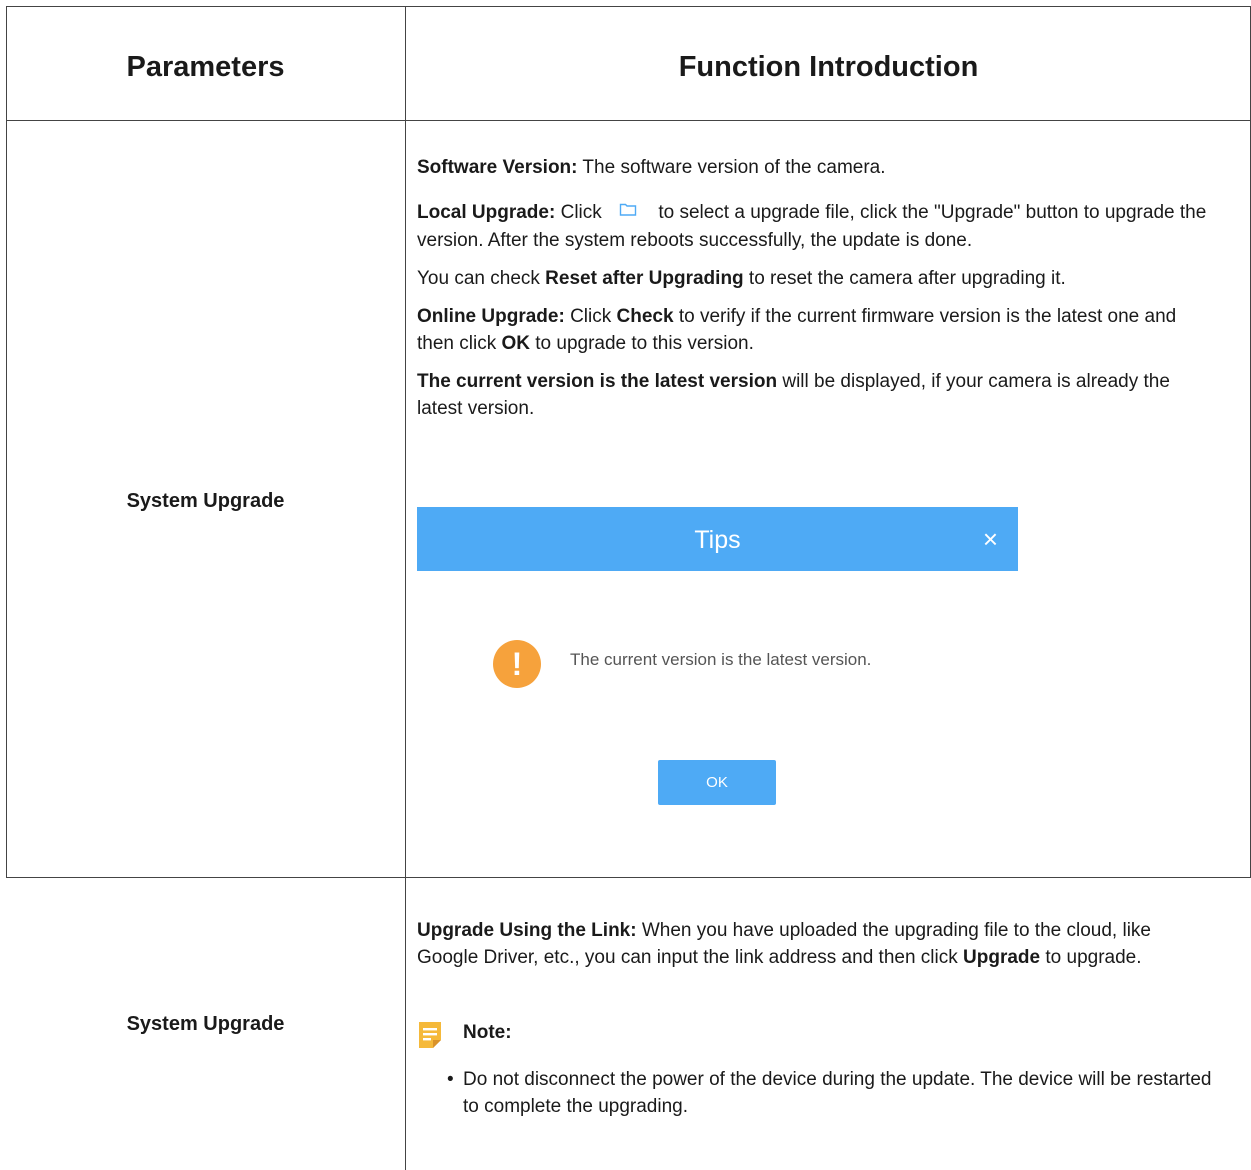 Image resolution: width=1251 pixels, height=1170 pixels. Describe the element at coordinates (1002, 957) in the screenshot. I see `link-upgrade-button-term: Upgrade` at that location.